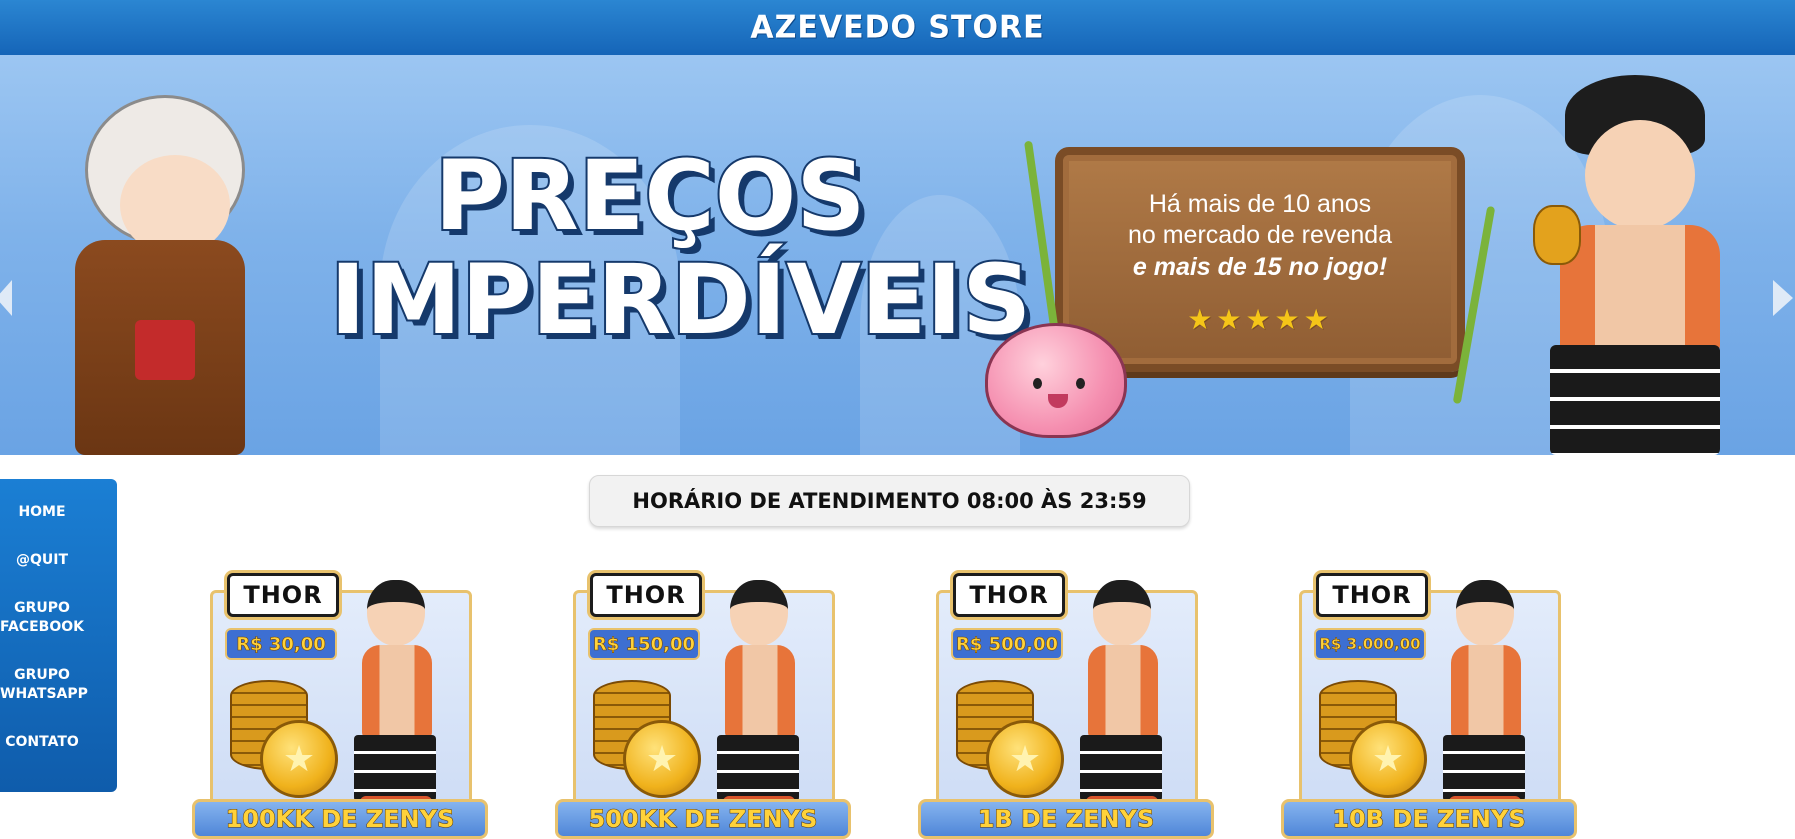  Describe the element at coordinates (703, 819) in the screenshot. I see `product-title: 500KK DE ZENYS` at that location.